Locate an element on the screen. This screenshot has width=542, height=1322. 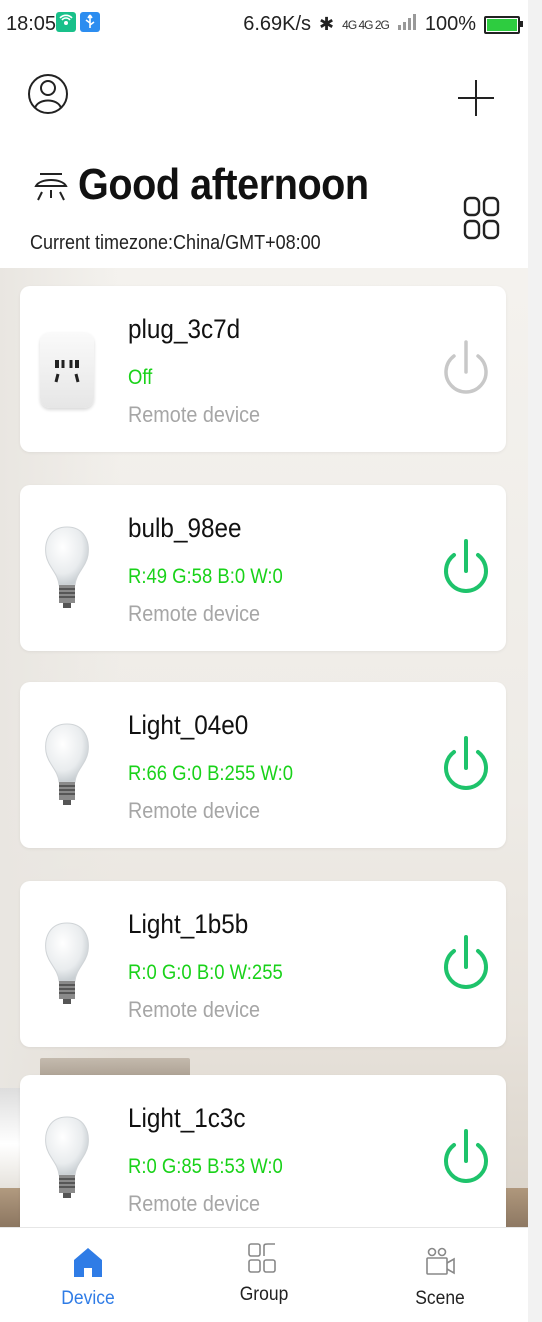
device-state: R:0 G:0 B:0 W:255 is located at coordinates (205, 972).